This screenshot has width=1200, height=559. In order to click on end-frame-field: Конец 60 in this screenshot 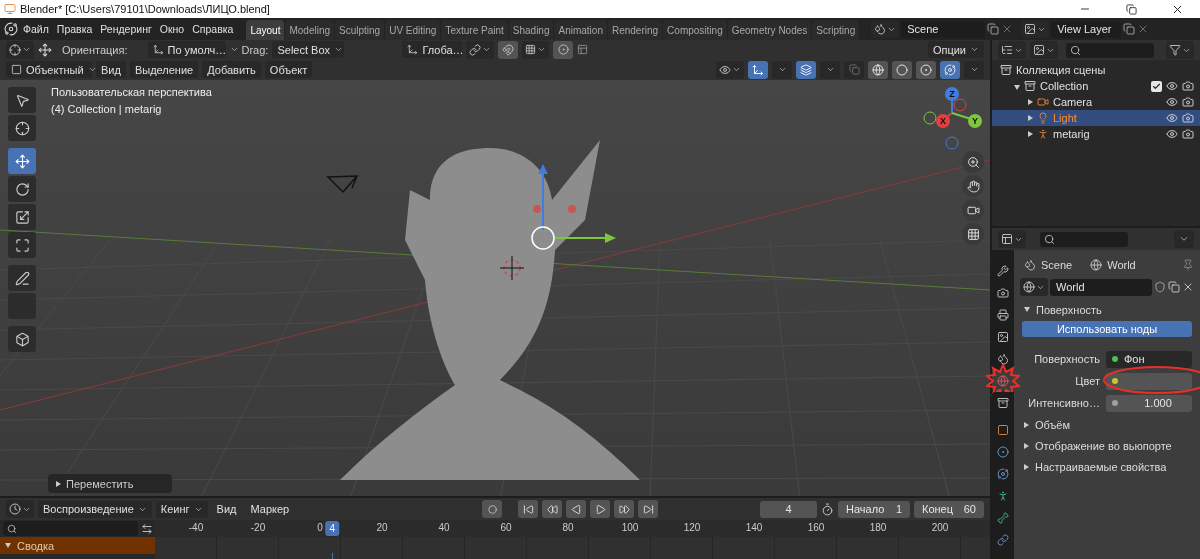, I will do `click(949, 509)`.